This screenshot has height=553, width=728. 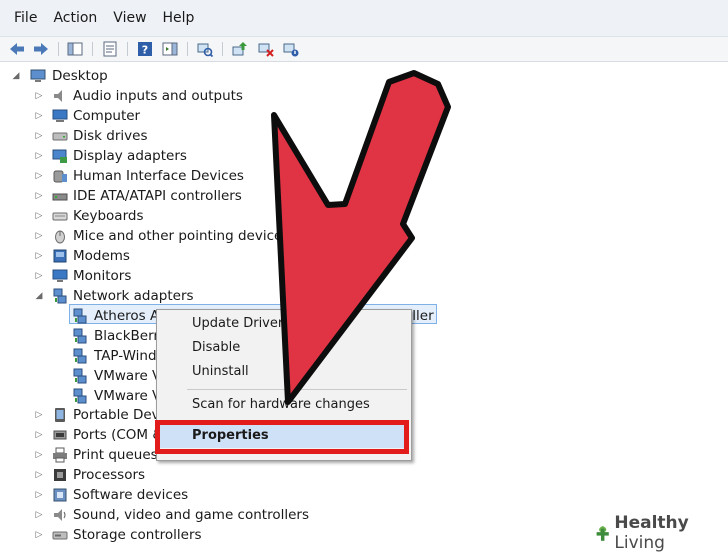 What do you see at coordinates (602, 533) in the screenshot?
I see `leaf-cross-icon` at bounding box center [602, 533].